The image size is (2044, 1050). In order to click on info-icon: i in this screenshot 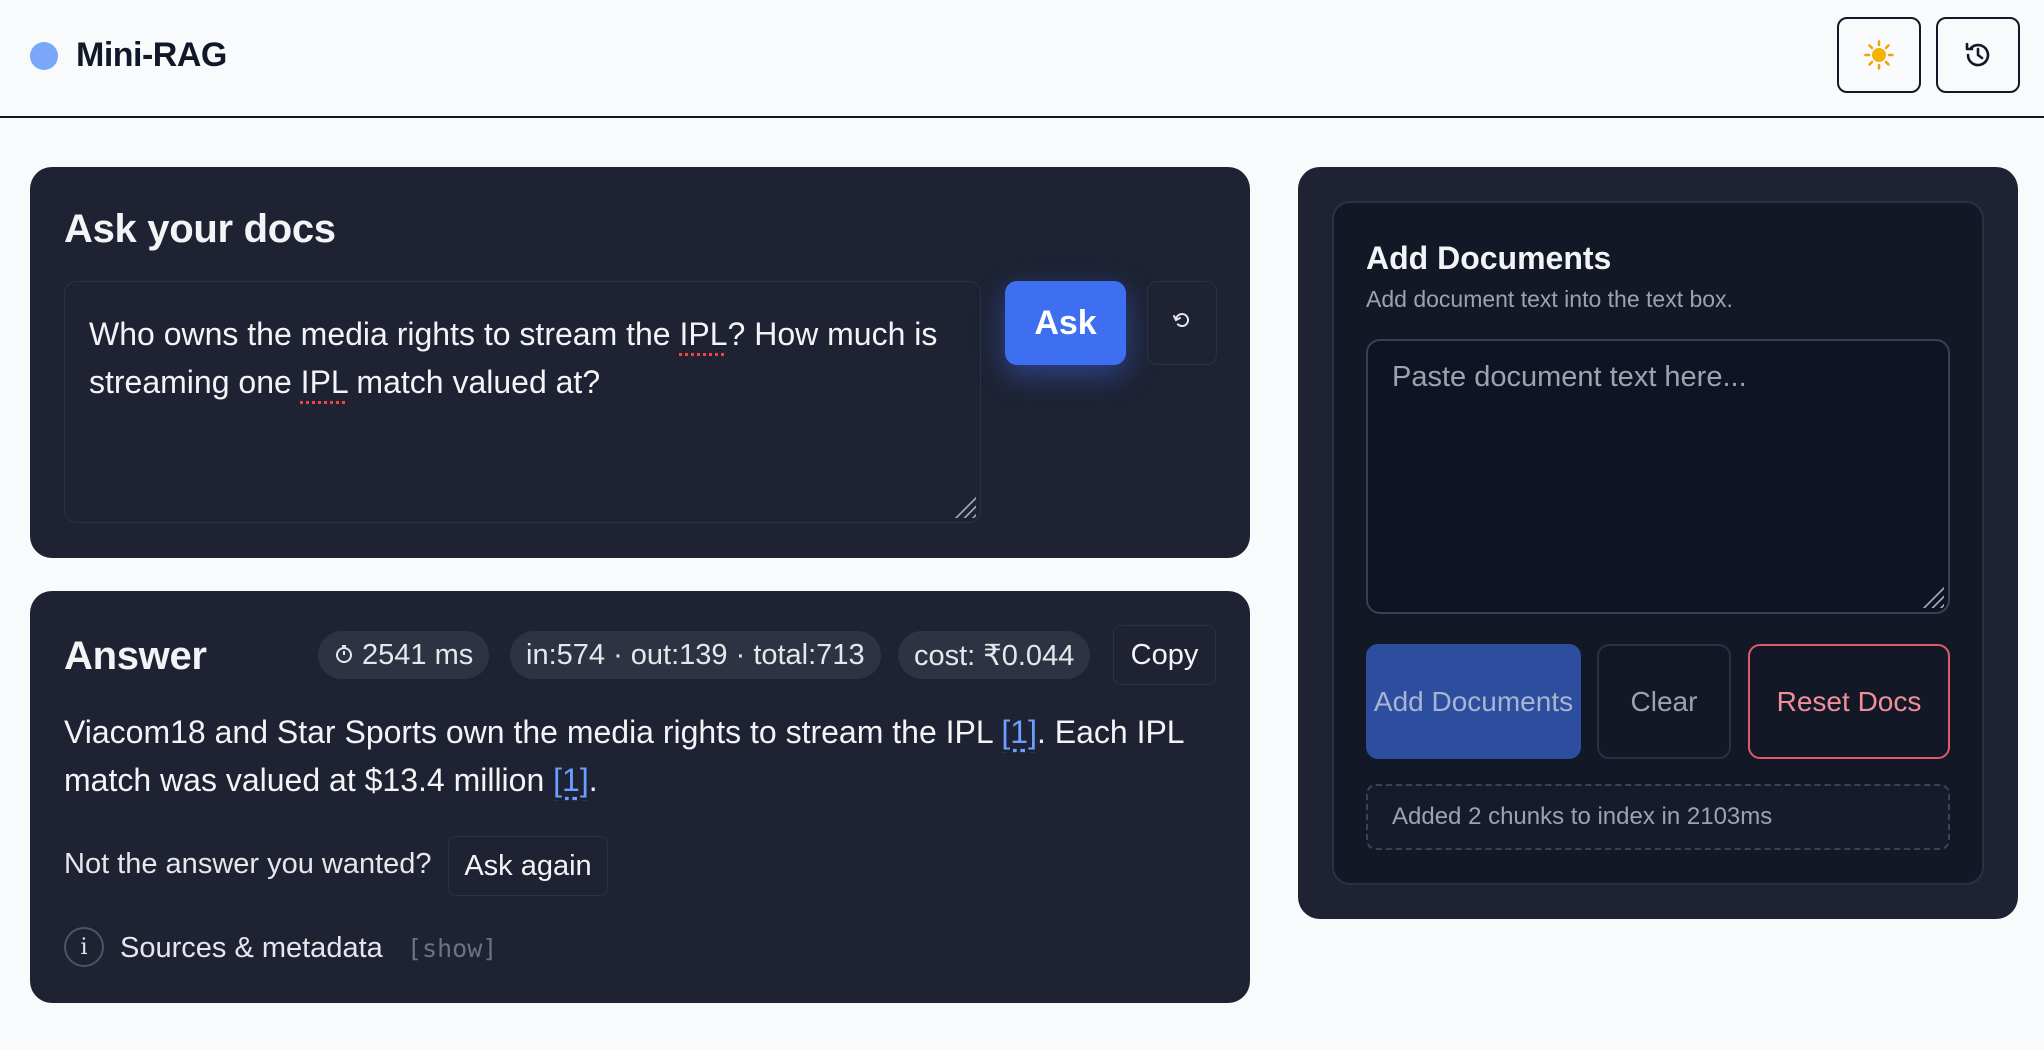, I will do `click(84, 947)`.